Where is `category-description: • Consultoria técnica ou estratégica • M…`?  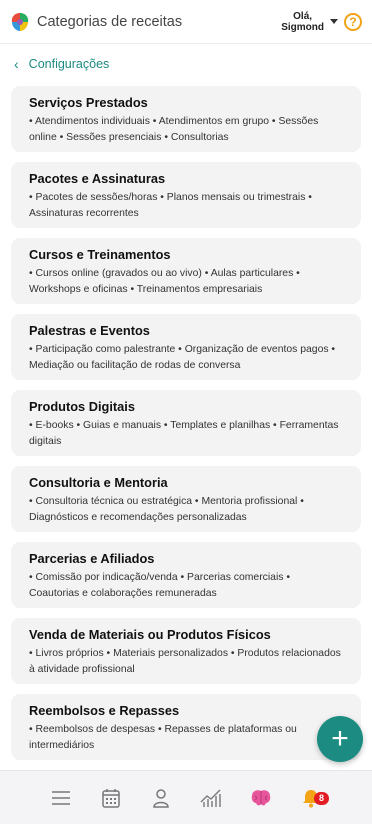
category-description: • Consultoria técnica ou estratégica • M… is located at coordinates (166, 509).